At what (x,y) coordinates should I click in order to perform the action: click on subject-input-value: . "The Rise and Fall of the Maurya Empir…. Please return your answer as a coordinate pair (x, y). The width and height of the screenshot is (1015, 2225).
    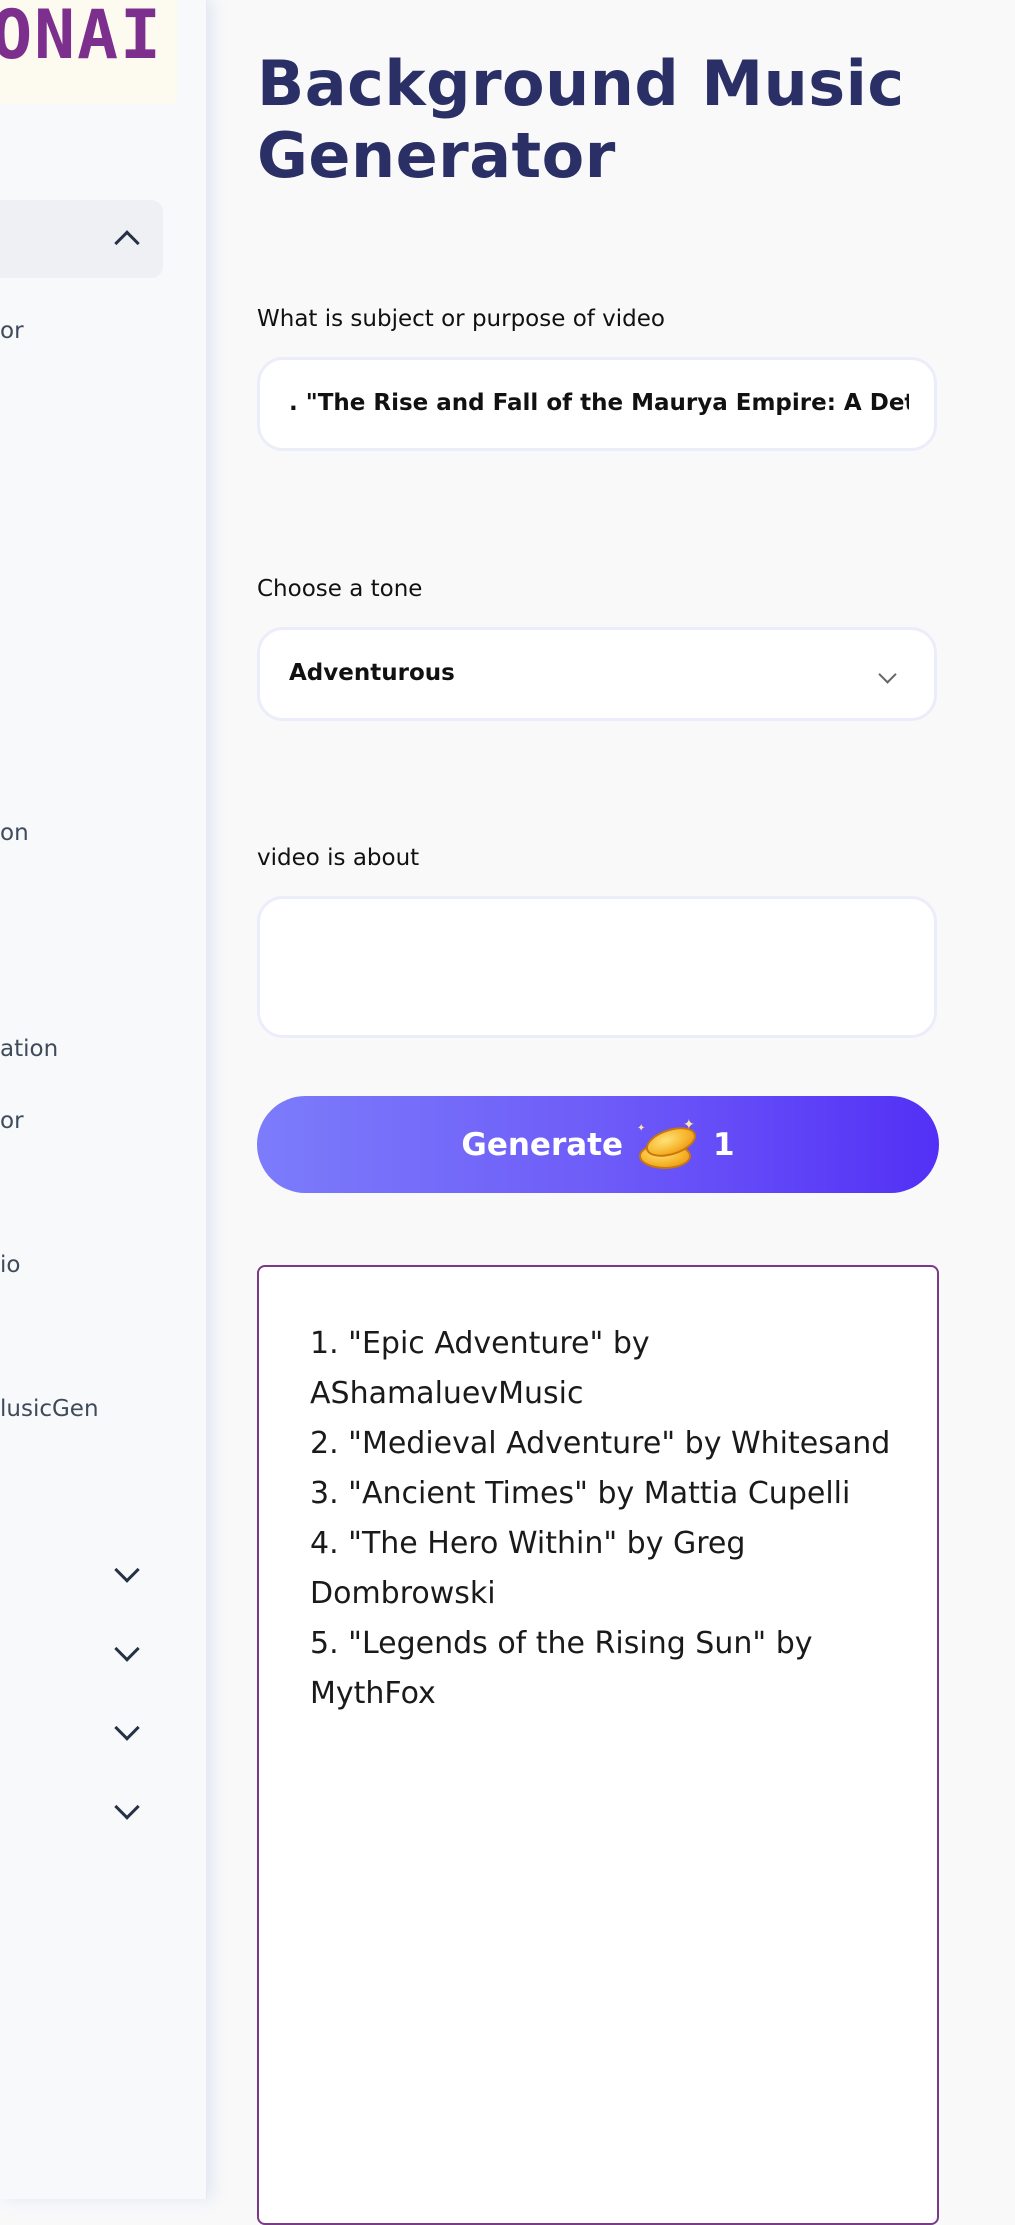
    Looking at the image, I should click on (599, 403).